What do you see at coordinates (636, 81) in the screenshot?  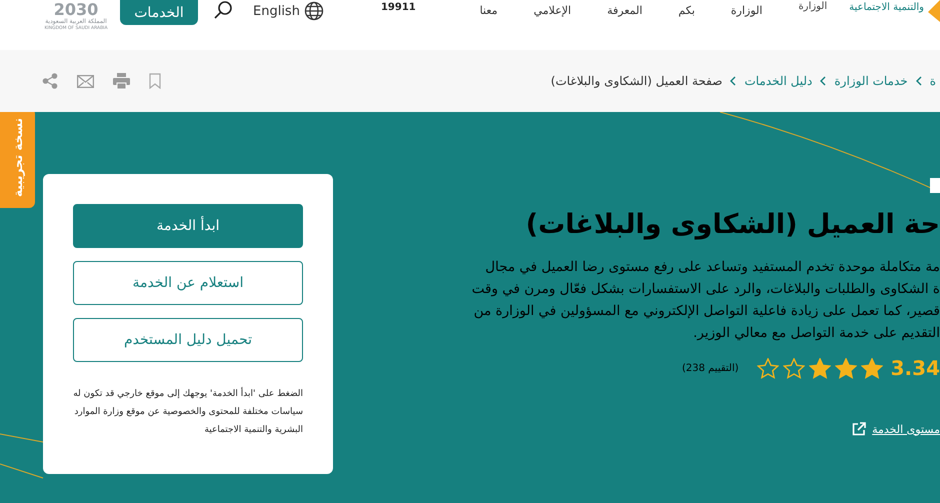 I see `breadcrumb-current: صفحة العميل (الشكاوى والبلاغات)` at bounding box center [636, 81].